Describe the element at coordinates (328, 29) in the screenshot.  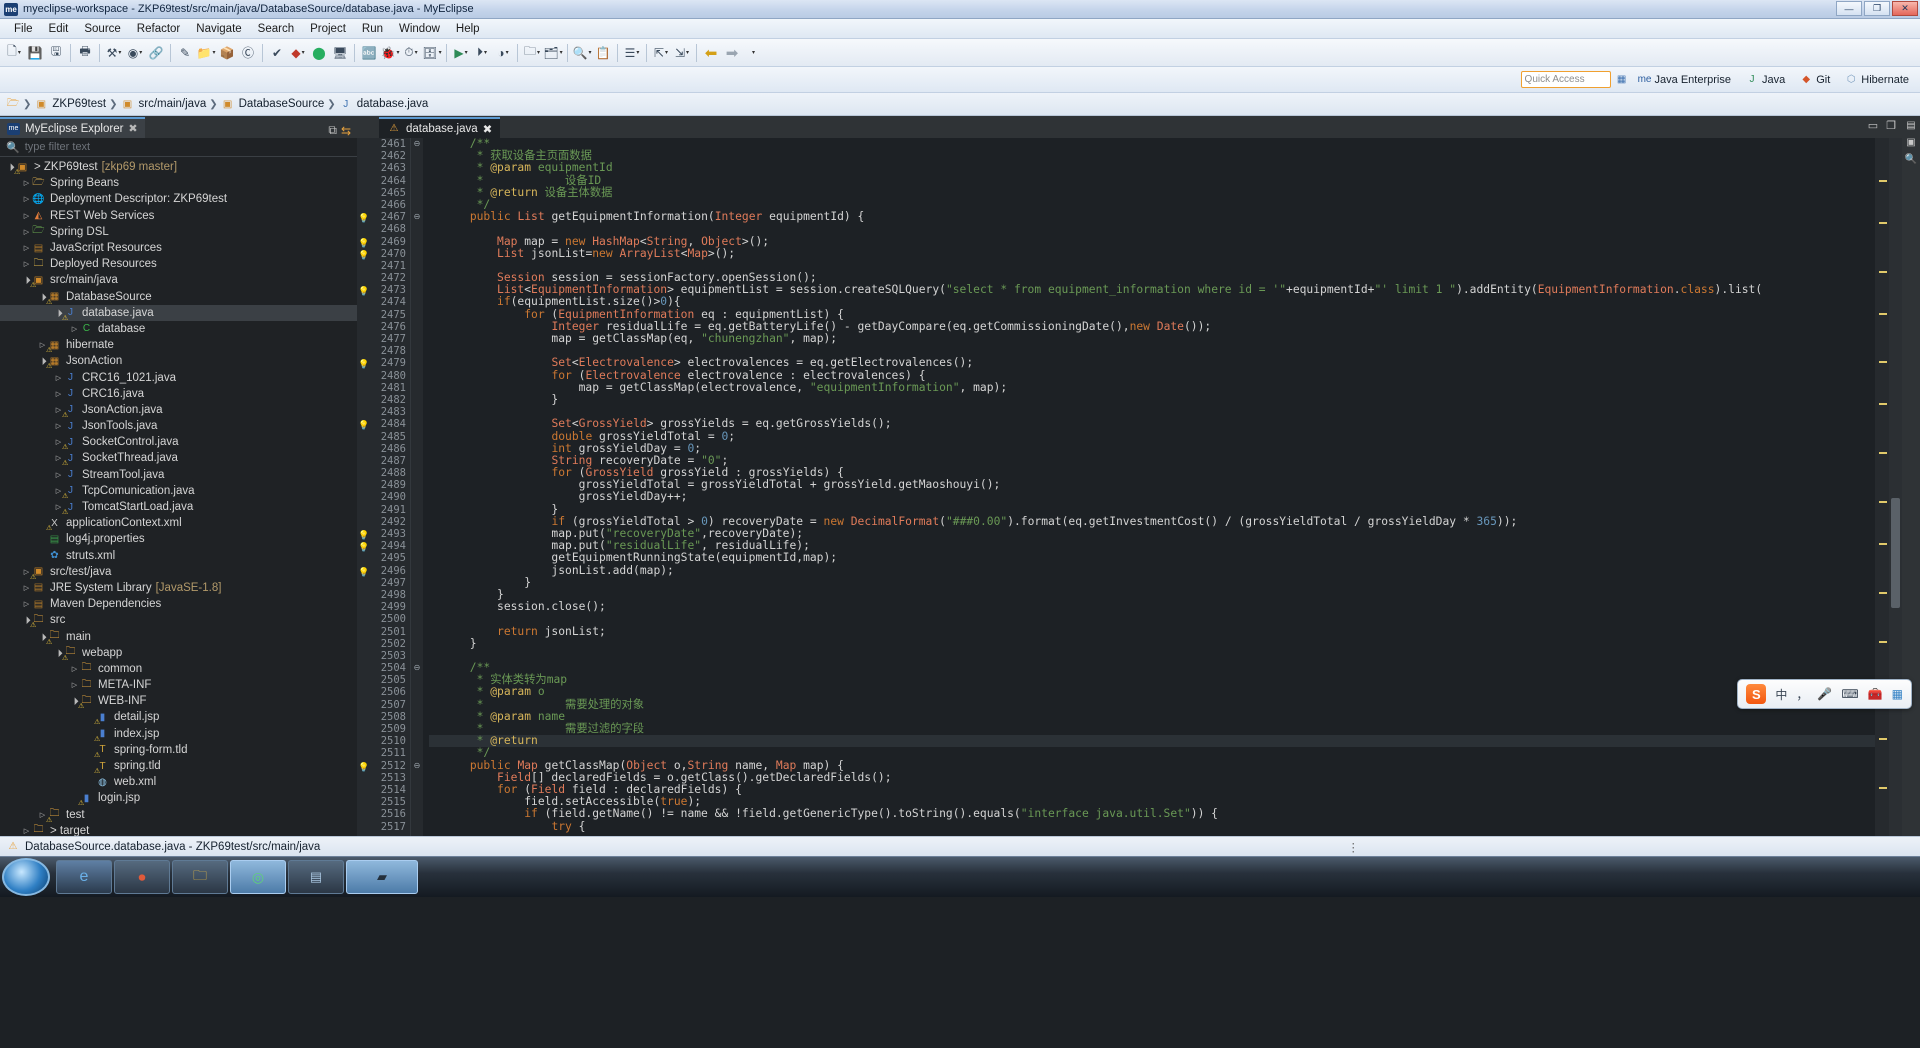
I see `menu-project: Project` at that location.